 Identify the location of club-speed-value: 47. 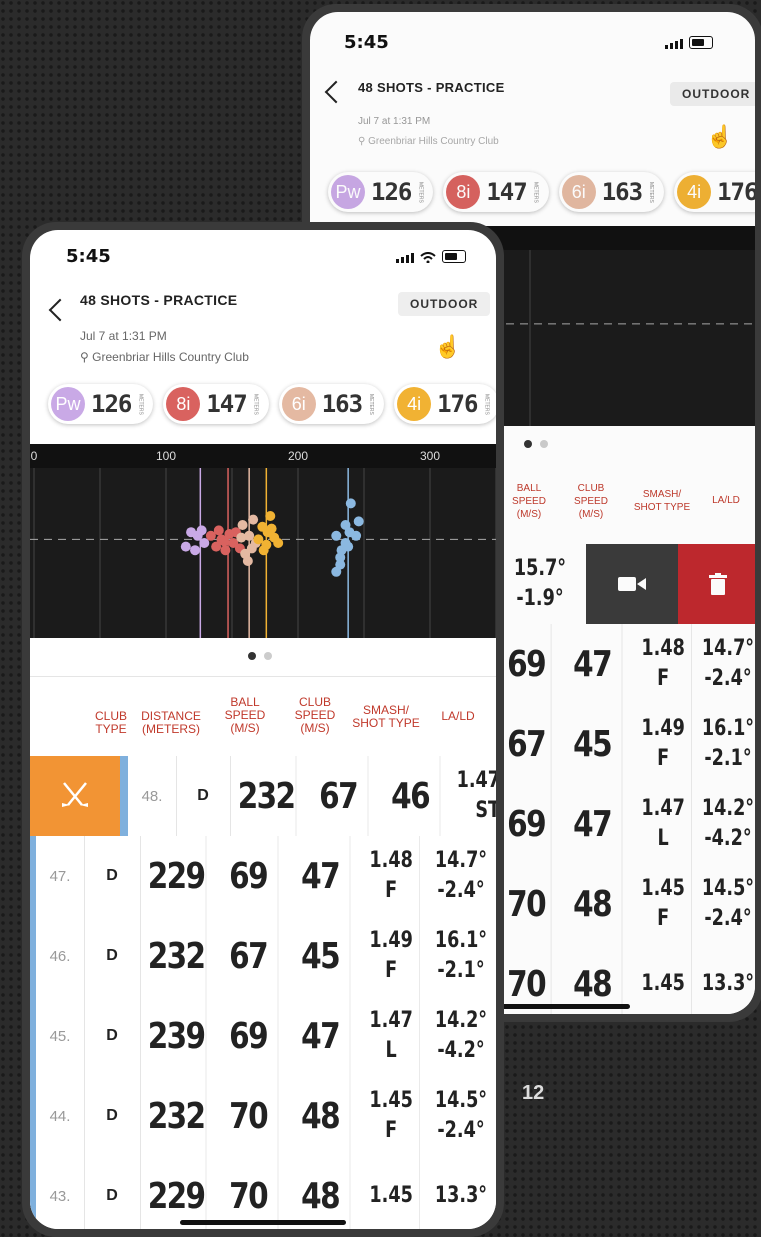
(320, 1036).